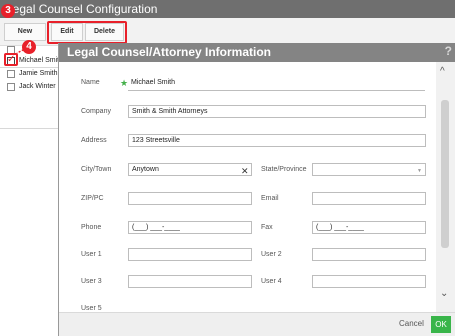 The height and width of the screenshot is (336, 455). I want to click on city-field: Anytown, so click(190, 169).